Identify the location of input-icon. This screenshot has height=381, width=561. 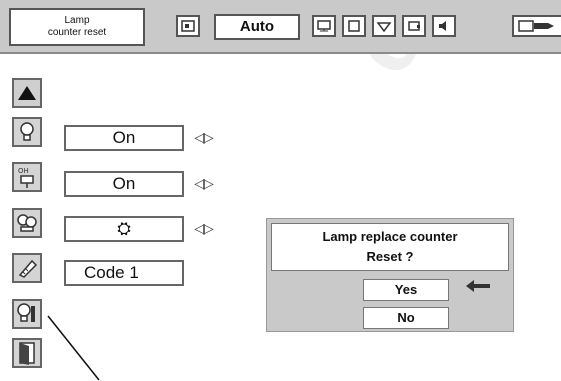
(188, 26).